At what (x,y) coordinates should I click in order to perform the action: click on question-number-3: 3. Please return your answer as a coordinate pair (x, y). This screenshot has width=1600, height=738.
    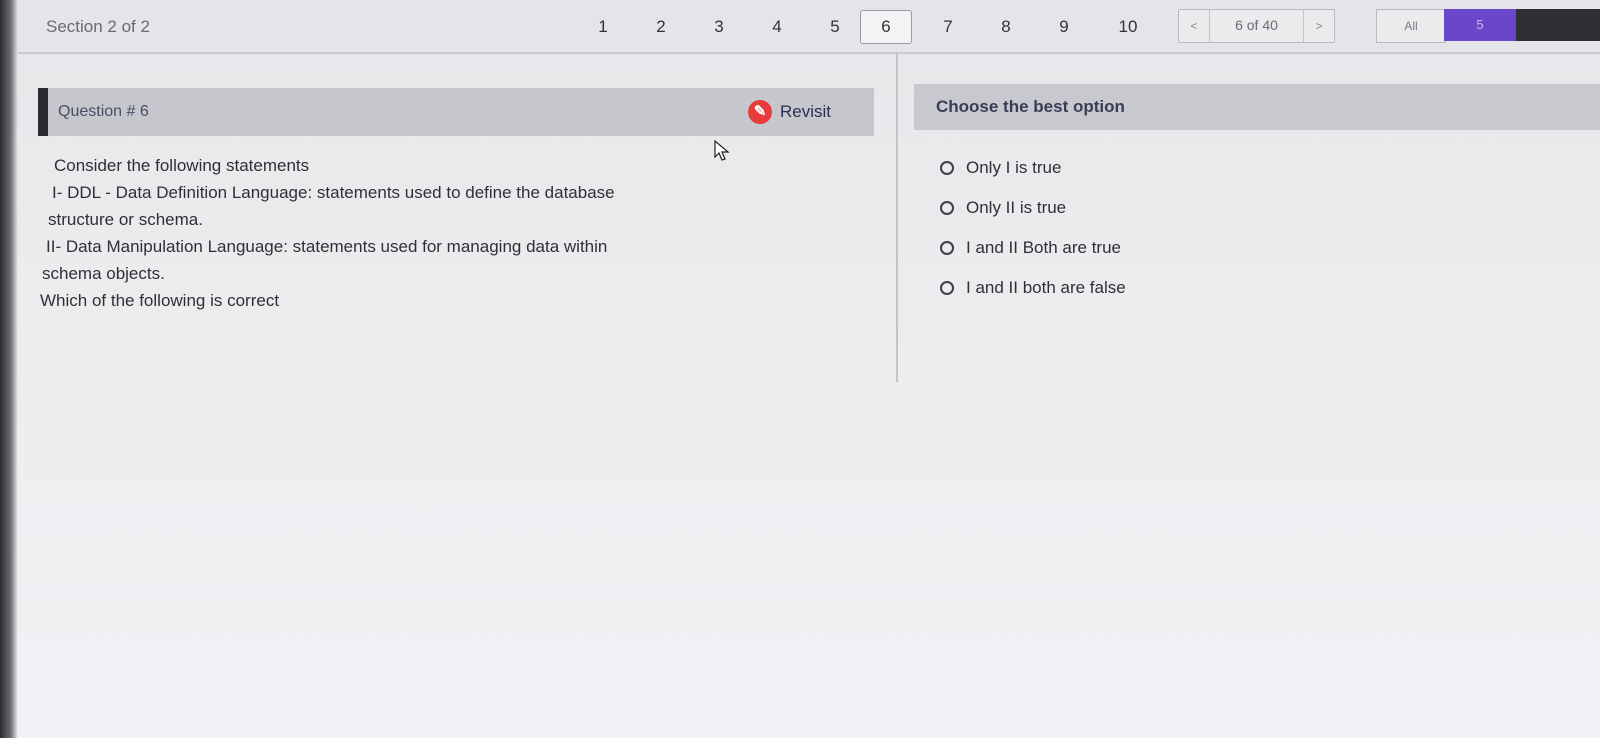
    Looking at the image, I should click on (719, 27).